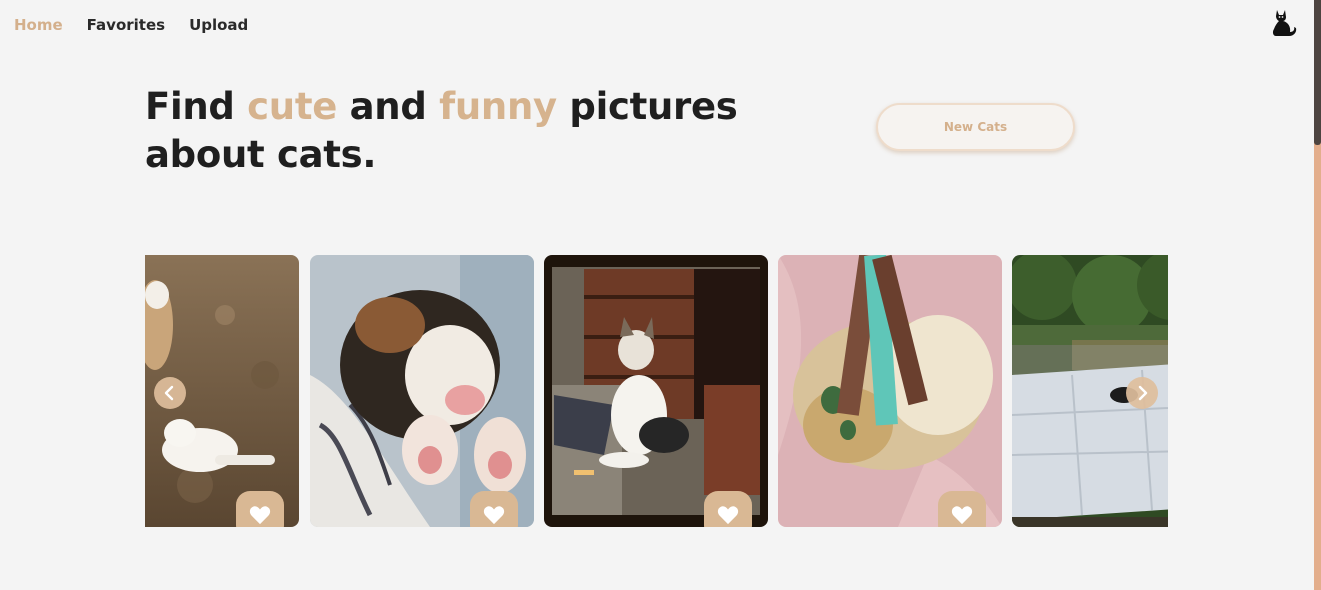  Describe the element at coordinates (1284, 23) in the screenshot. I see `black-cat-icon` at that location.